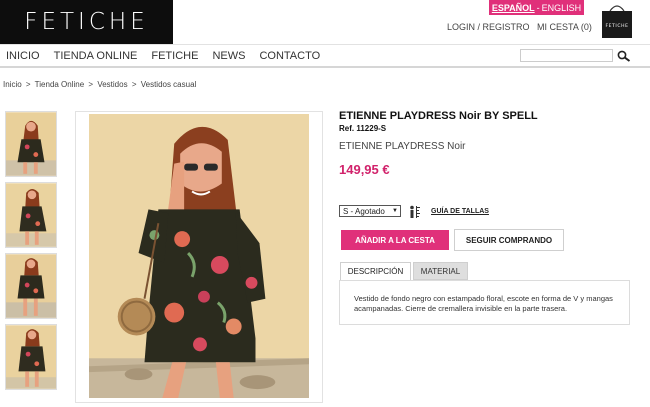  What do you see at coordinates (23, 56) in the screenshot?
I see `nav-item-inicio: INICIO` at bounding box center [23, 56].